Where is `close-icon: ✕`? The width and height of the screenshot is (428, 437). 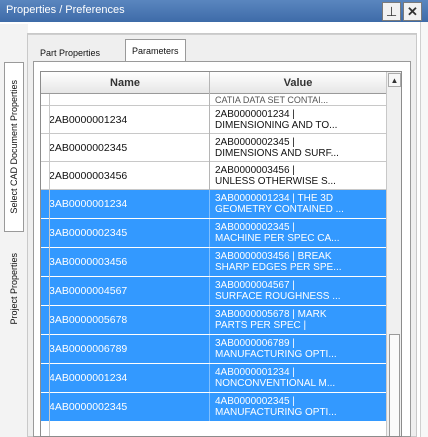
close-icon: ✕ is located at coordinates (412, 11).